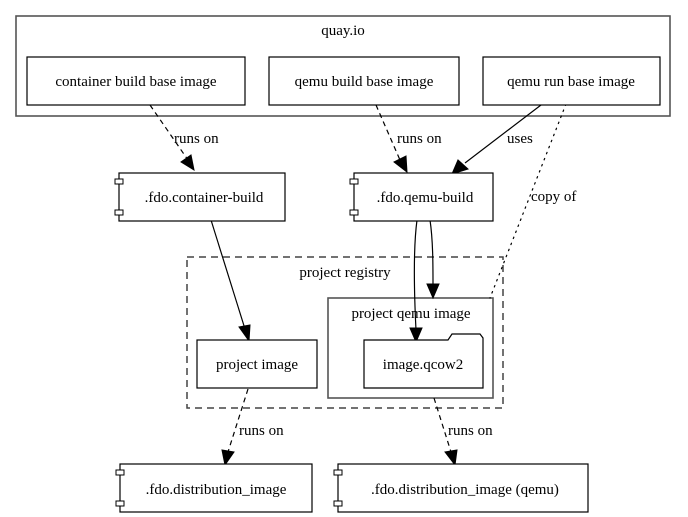 This screenshot has height=517, width=688. I want to click on cluster-quay-io-label: quay.io, so click(343, 31).